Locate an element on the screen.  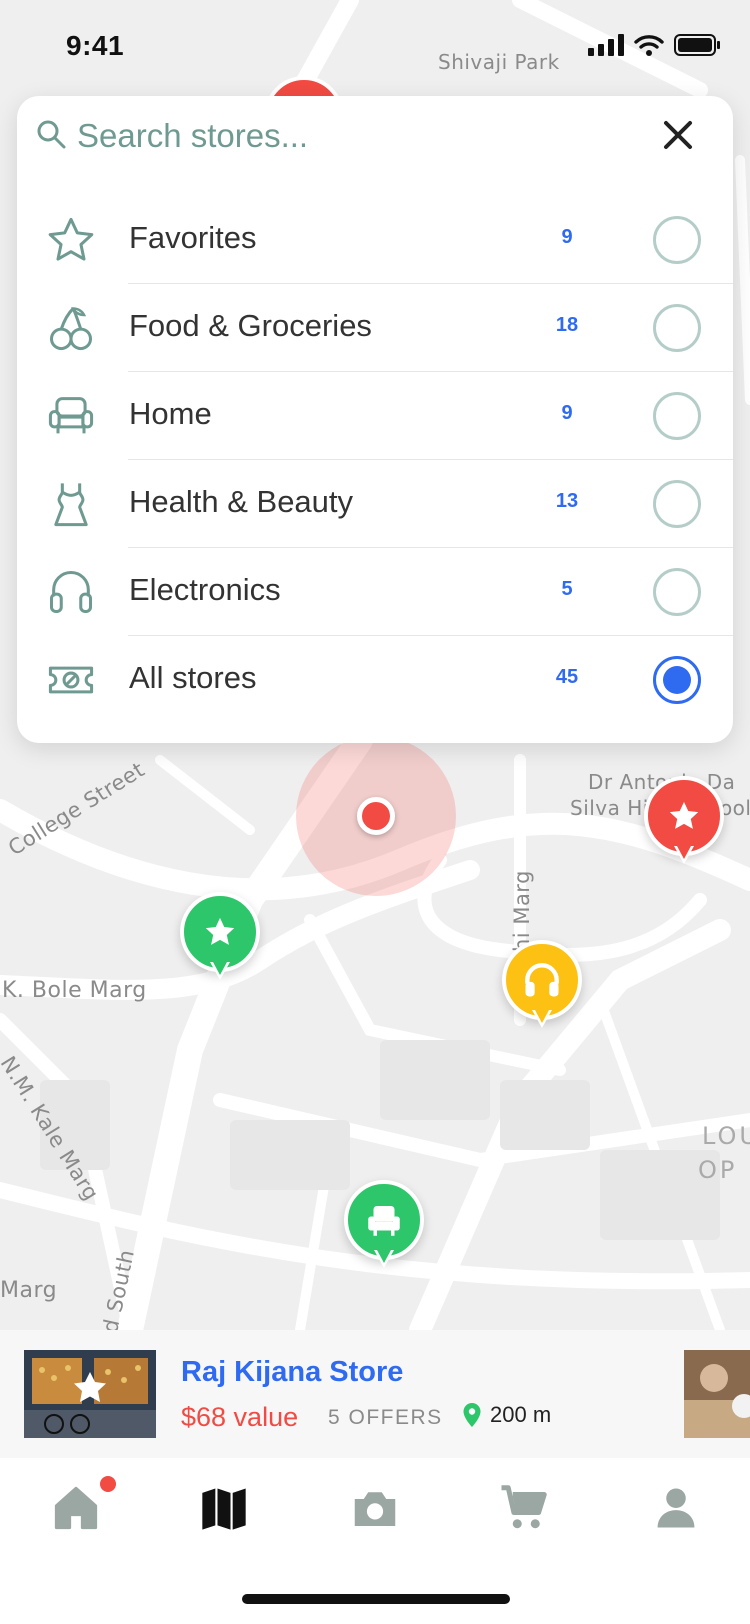
home-indicator is located at coordinates (376, 1599).